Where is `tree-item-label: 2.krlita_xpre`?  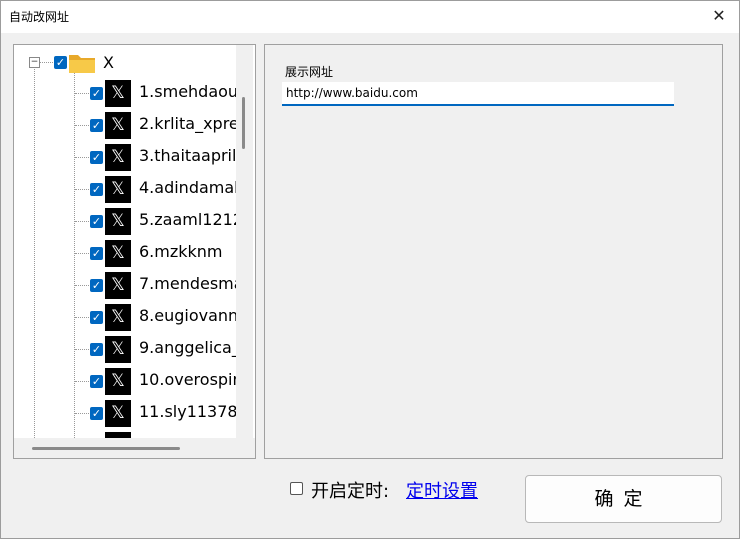
tree-item-label: 2.krlita_xpre is located at coordinates (189, 123).